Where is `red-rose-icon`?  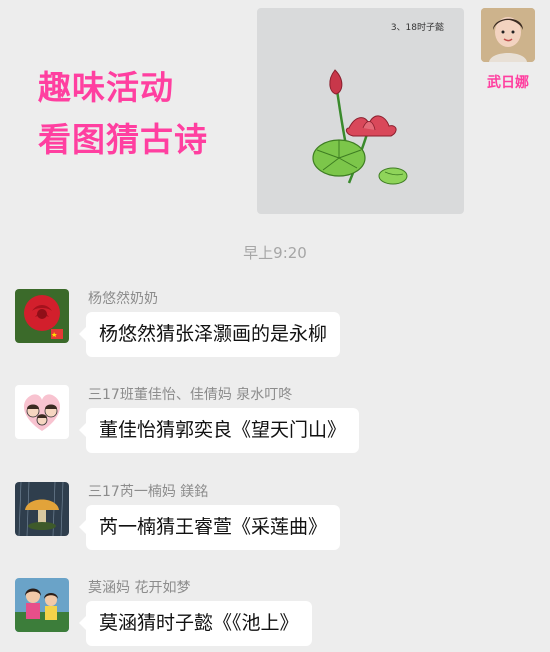
red-rose-icon is located at coordinates (42, 316).